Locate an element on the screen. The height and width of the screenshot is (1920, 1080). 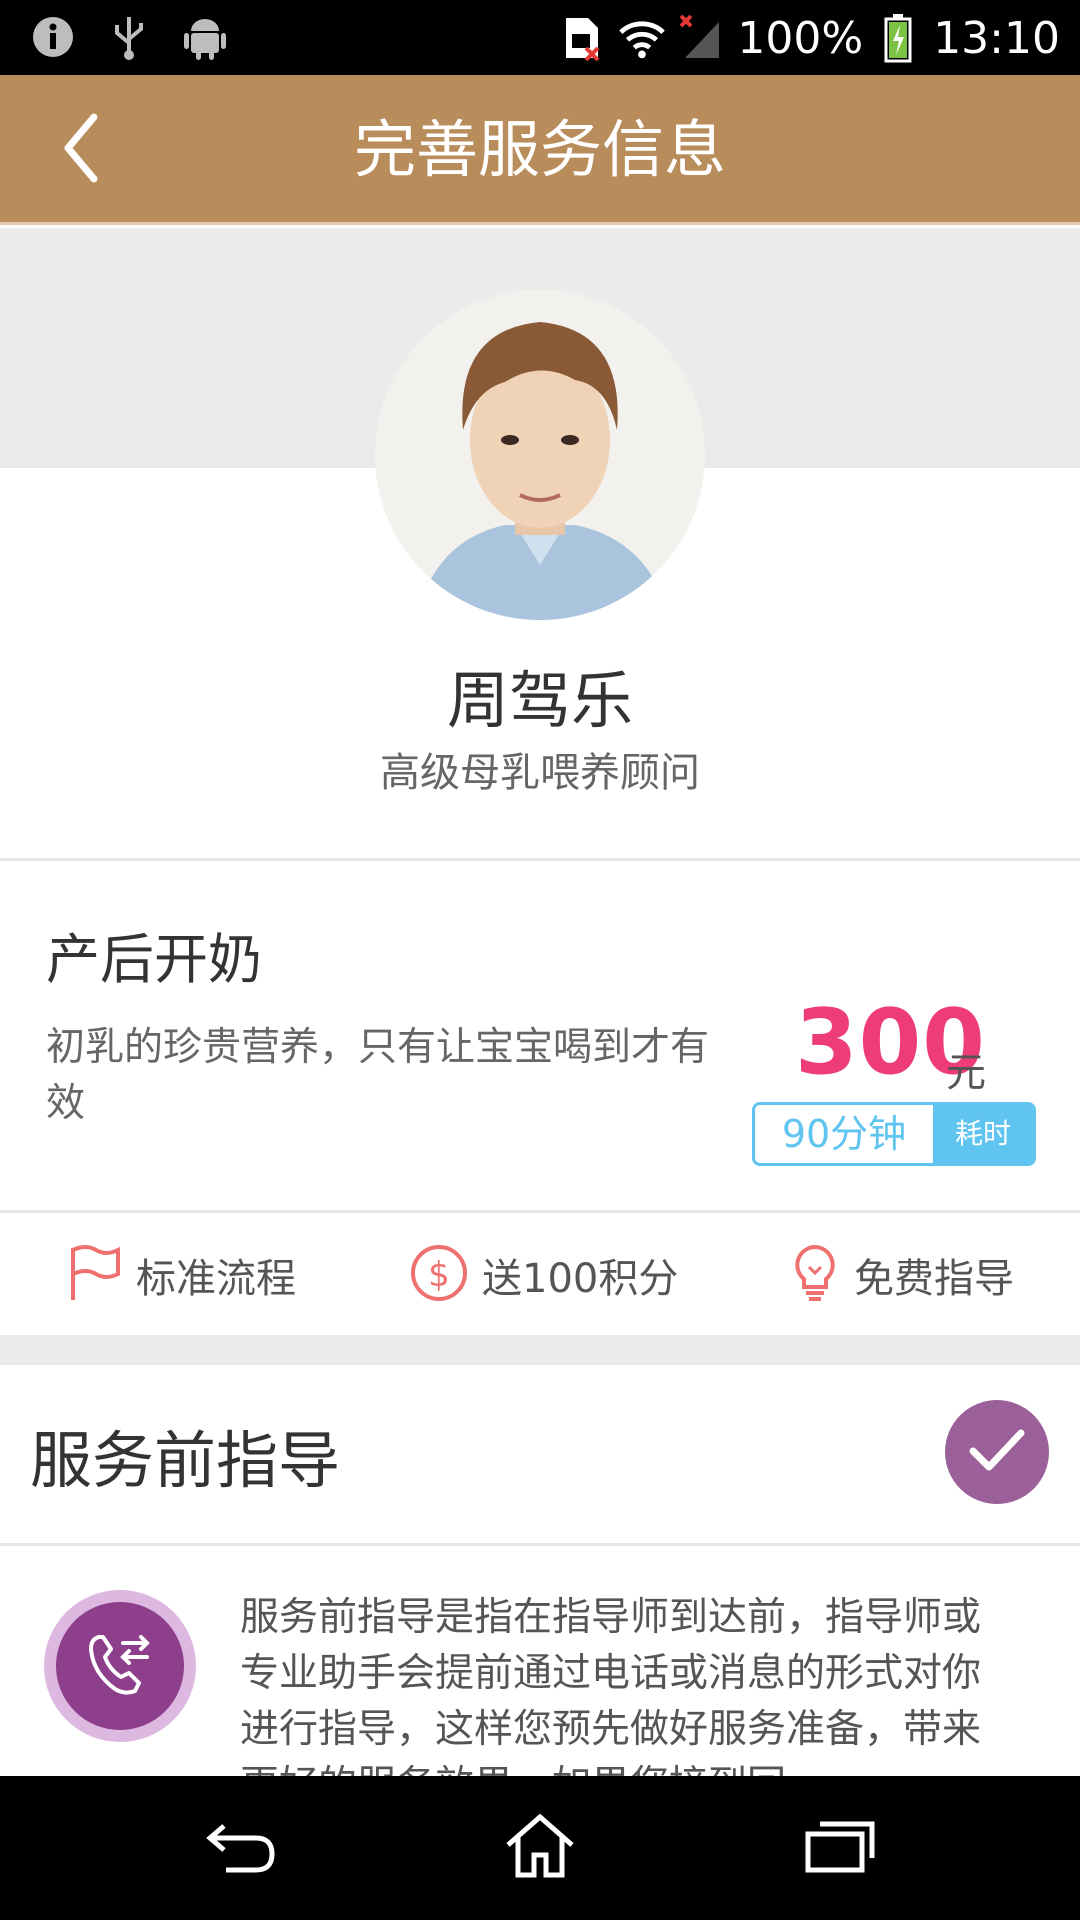
section-separator is located at coordinates (540, 1350).